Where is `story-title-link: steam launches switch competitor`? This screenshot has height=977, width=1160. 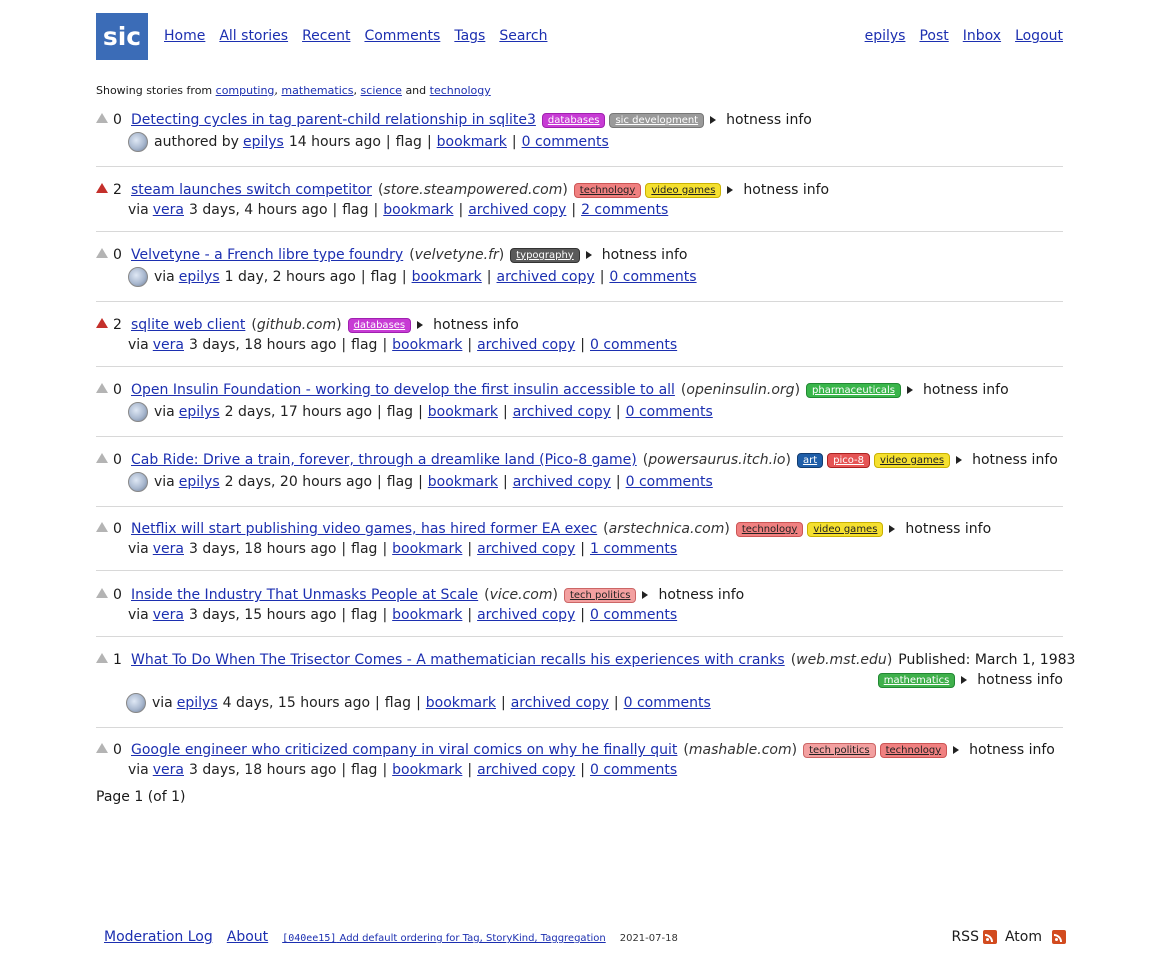 story-title-link: steam launches switch competitor is located at coordinates (251, 190).